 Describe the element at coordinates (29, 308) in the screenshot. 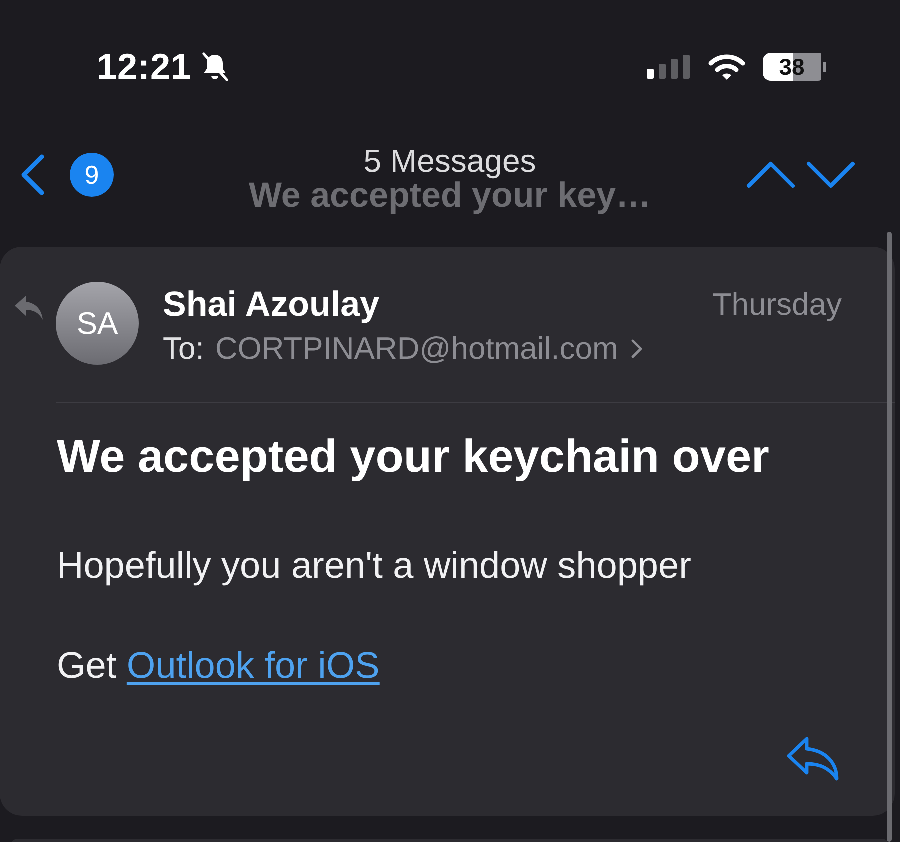

I see `replied-arrow-icon` at that location.